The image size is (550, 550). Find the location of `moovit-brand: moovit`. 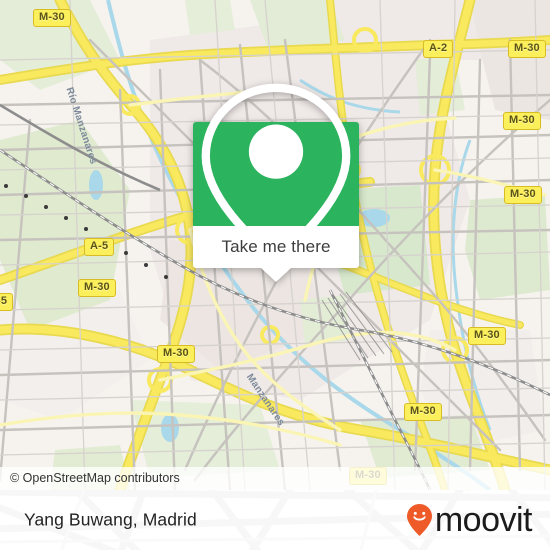

moovit-brand: moovit is located at coordinates (469, 520).